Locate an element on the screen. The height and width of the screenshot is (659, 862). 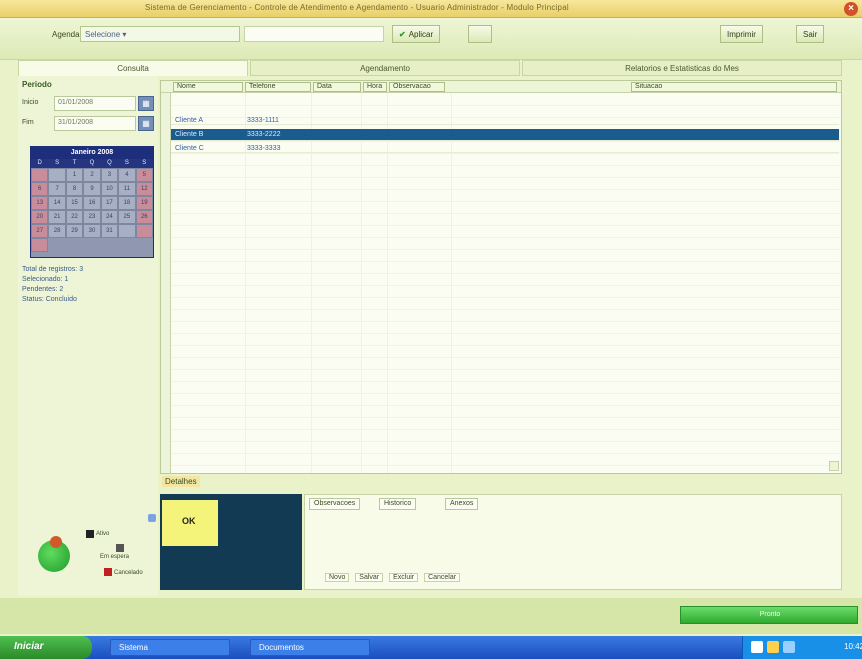
close-icon: × is located at coordinates (851, 9).